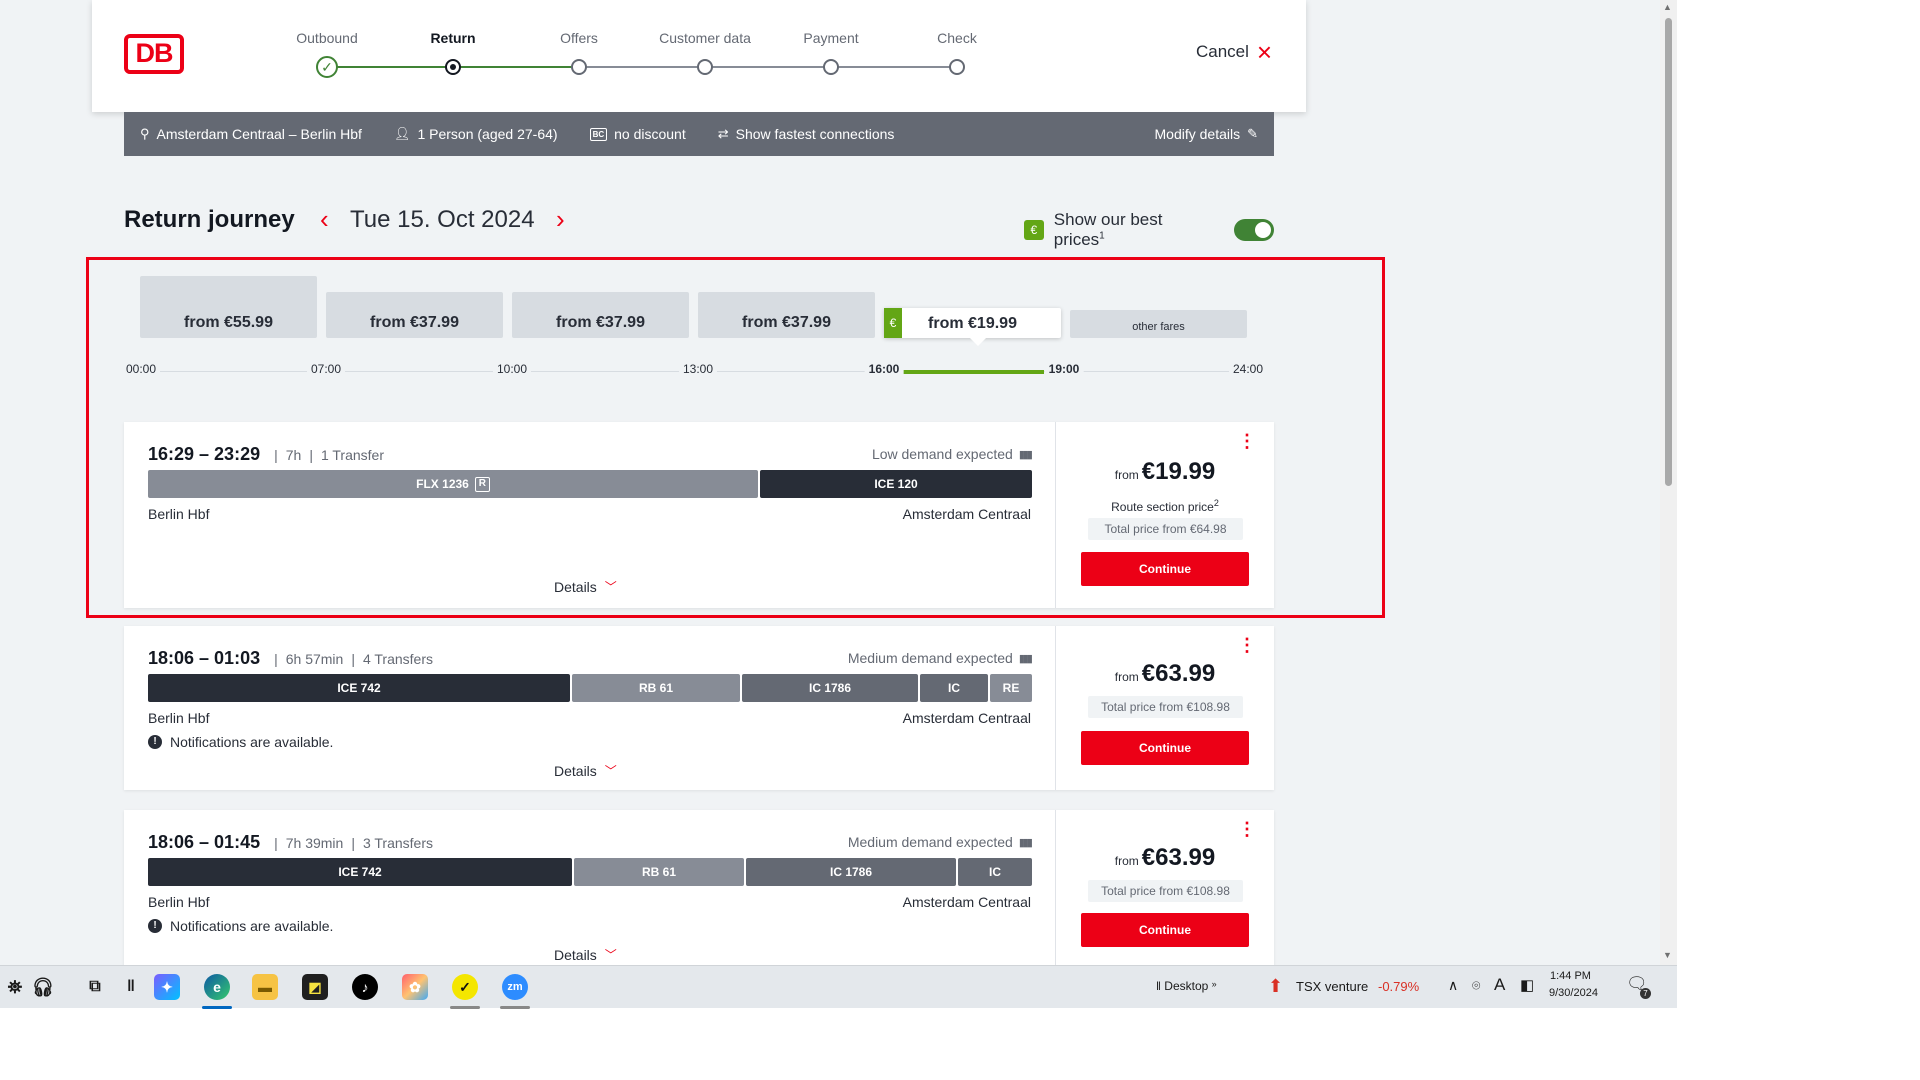  What do you see at coordinates (598, 134) in the screenshot?
I see `bahncard-icon: BC` at bounding box center [598, 134].